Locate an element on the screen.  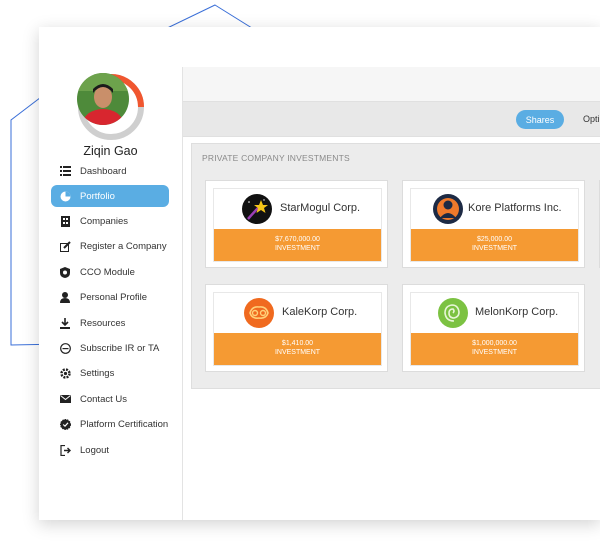
badge-icon is located at coordinates (65, 424).